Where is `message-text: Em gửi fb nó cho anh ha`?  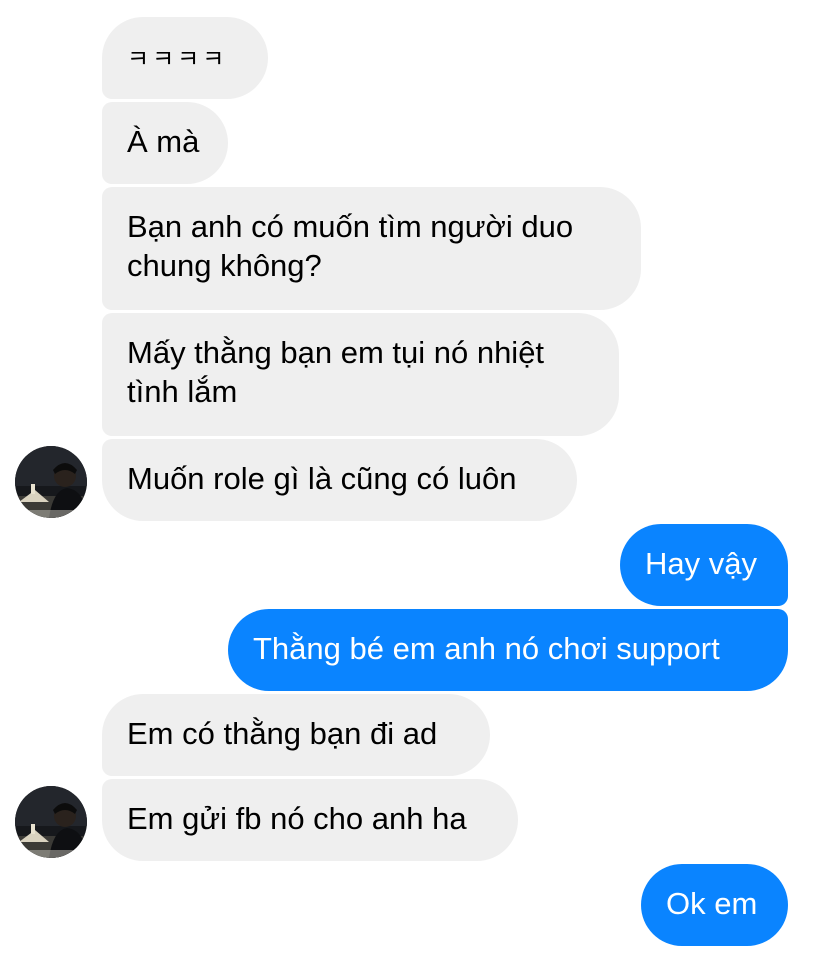
message-text: Em gửi fb nó cho anh ha is located at coordinates (297, 818).